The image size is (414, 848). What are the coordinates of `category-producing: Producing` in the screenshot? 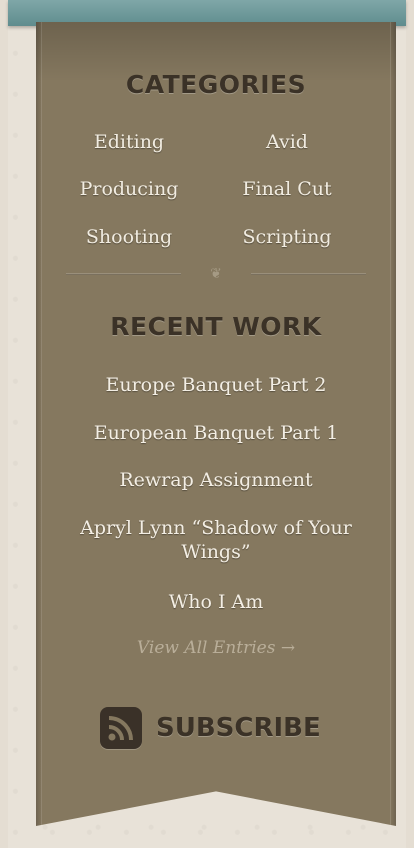 It's located at (129, 189).